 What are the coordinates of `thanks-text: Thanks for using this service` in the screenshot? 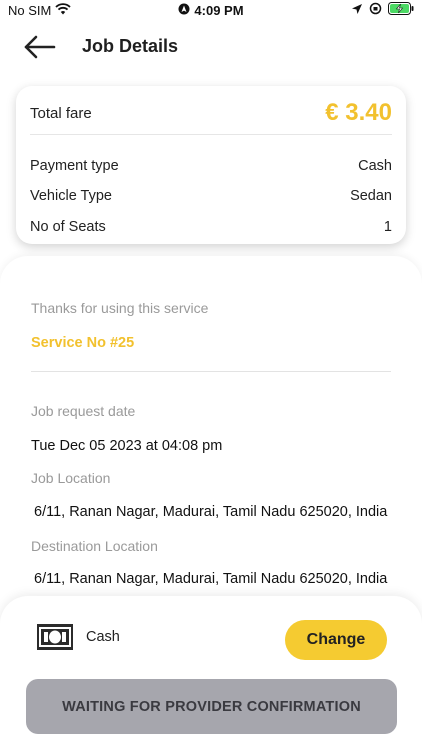 It's located at (120, 308).